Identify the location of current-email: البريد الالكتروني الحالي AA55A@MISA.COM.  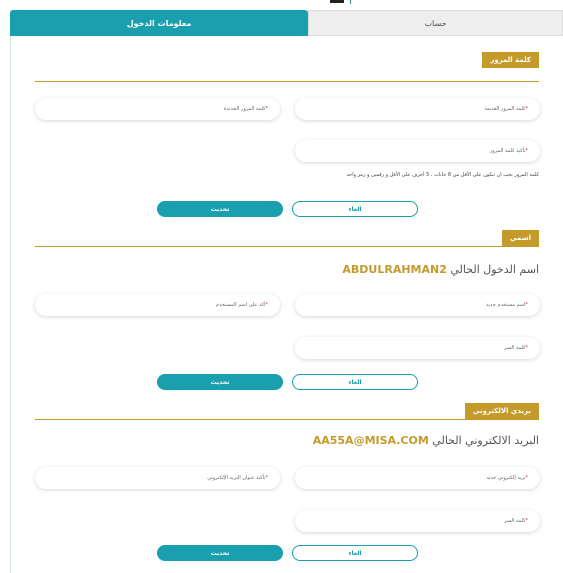
(426, 440).